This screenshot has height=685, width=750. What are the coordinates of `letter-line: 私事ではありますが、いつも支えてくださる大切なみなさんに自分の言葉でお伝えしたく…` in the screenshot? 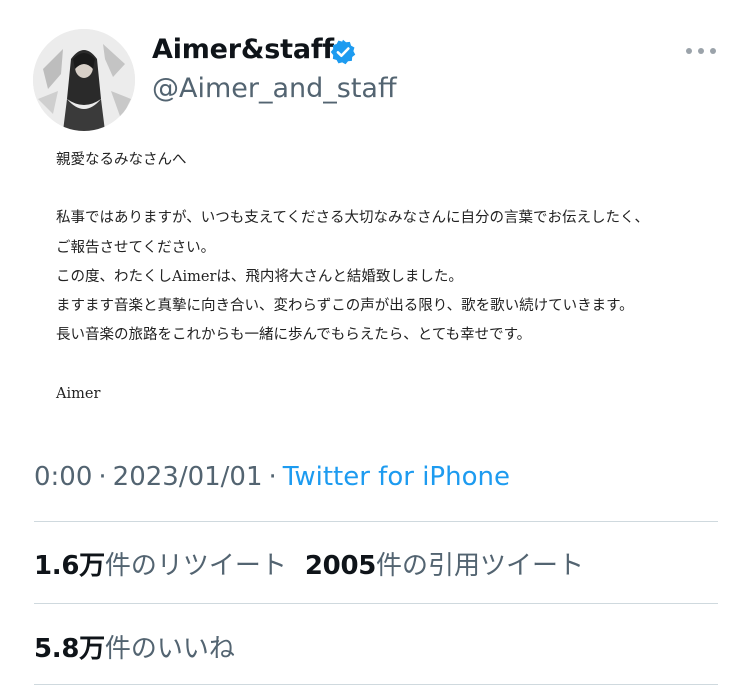 It's located at (353, 218).